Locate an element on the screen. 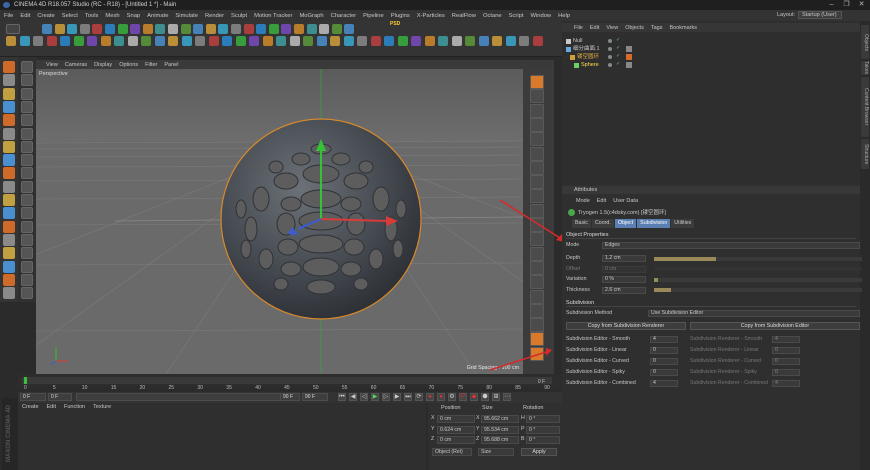  menu-file: File is located at coordinates (8, 16).